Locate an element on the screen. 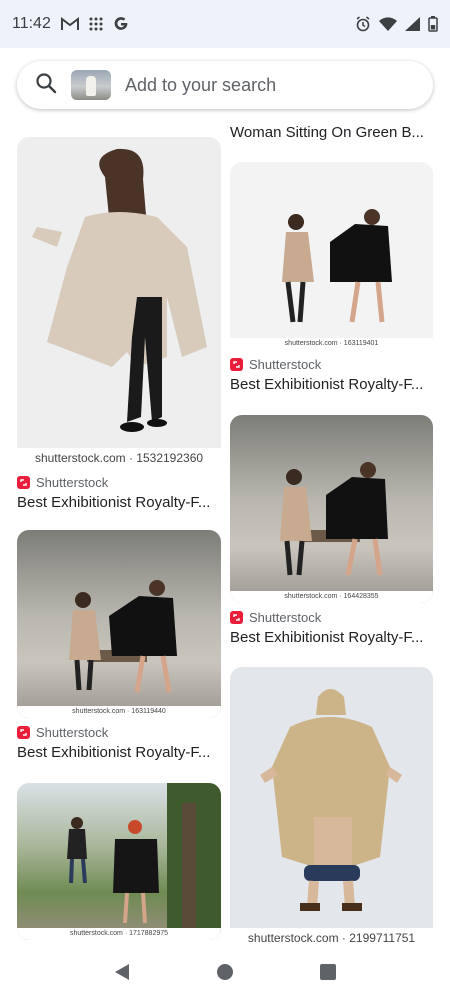  back-icon is located at coordinates (122, 974).